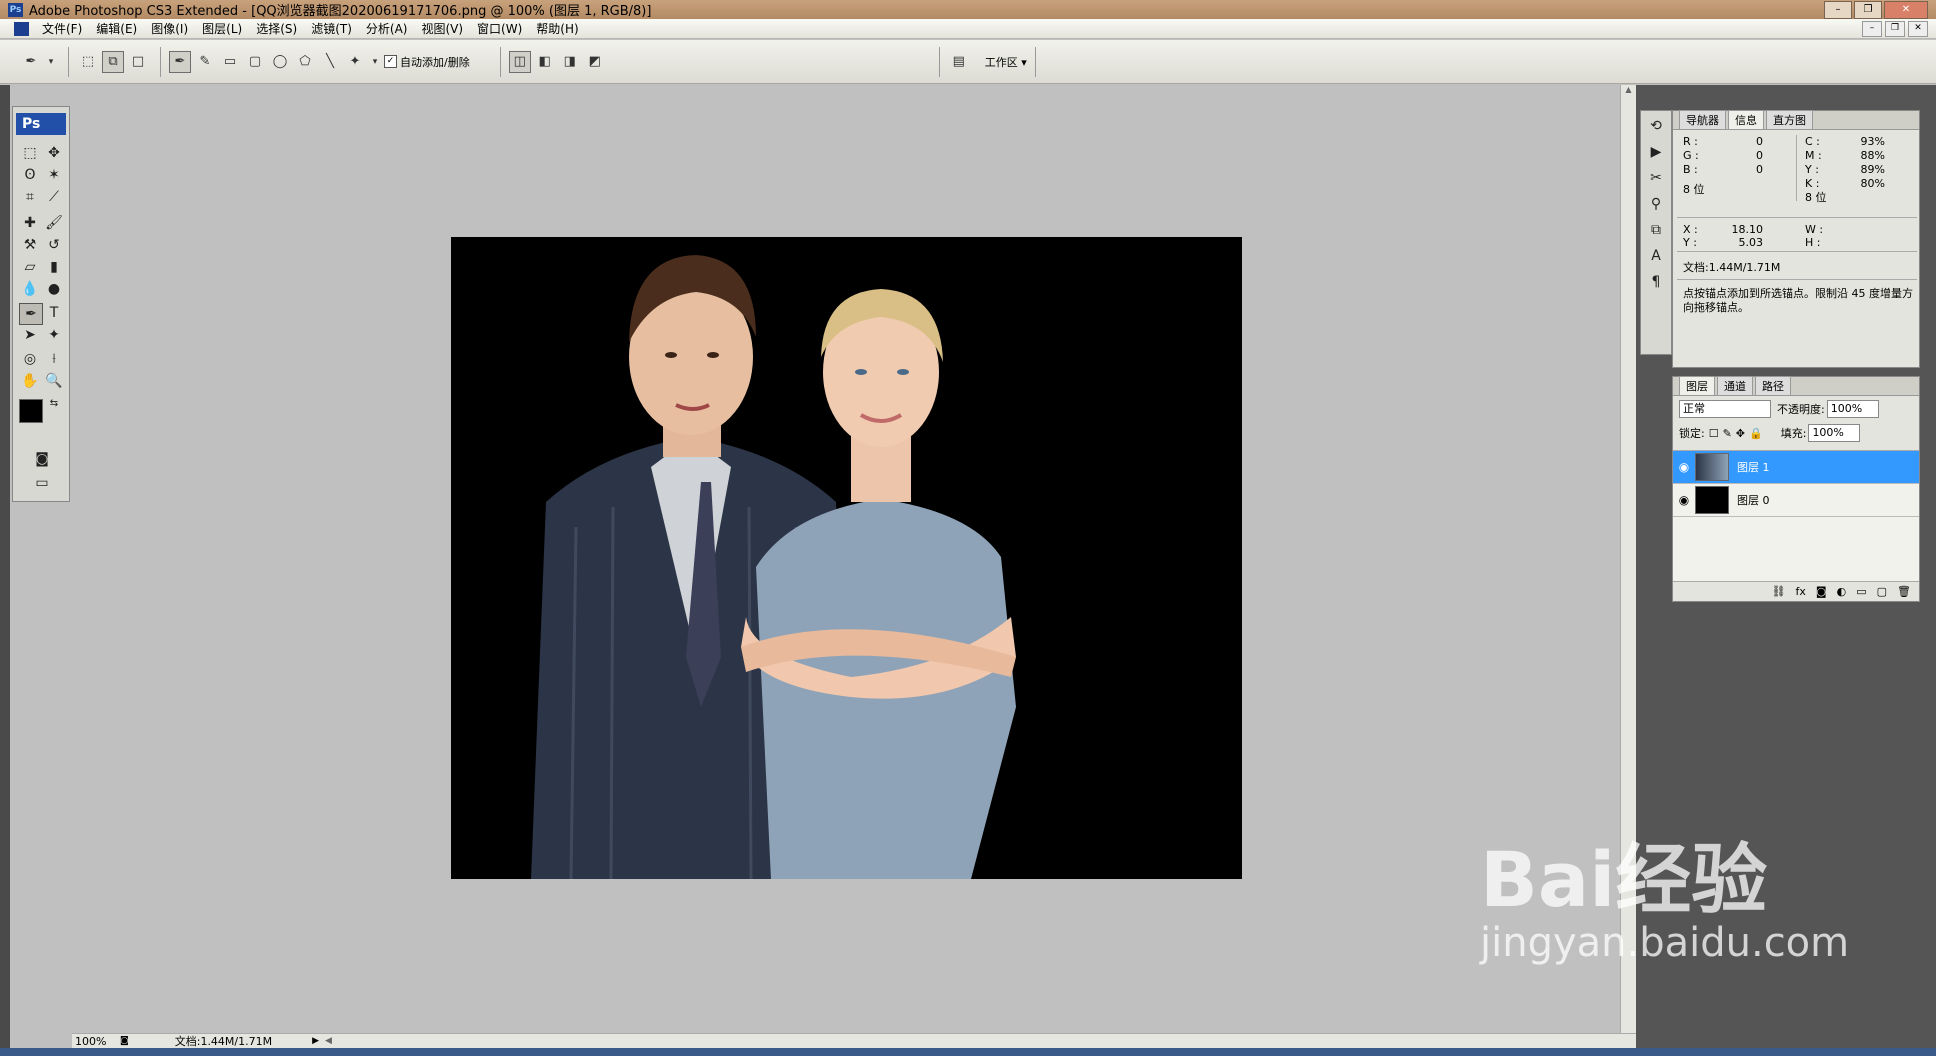 The height and width of the screenshot is (1056, 1936). What do you see at coordinates (570, 62) in the screenshot?
I see `path-intersect-icon: ◨` at bounding box center [570, 62].